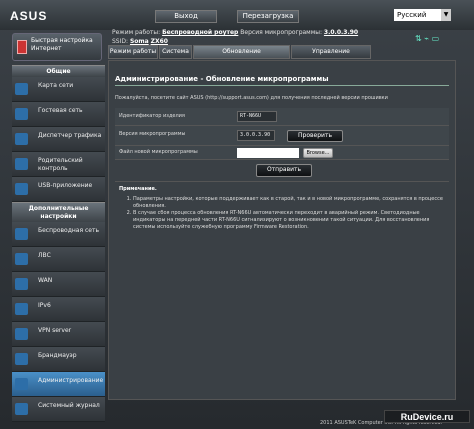 The width and height of the screenshot is (474, 429). Describe the element at coordinates (21, 189) in the screenshot. I see `usb-icon` at that location.